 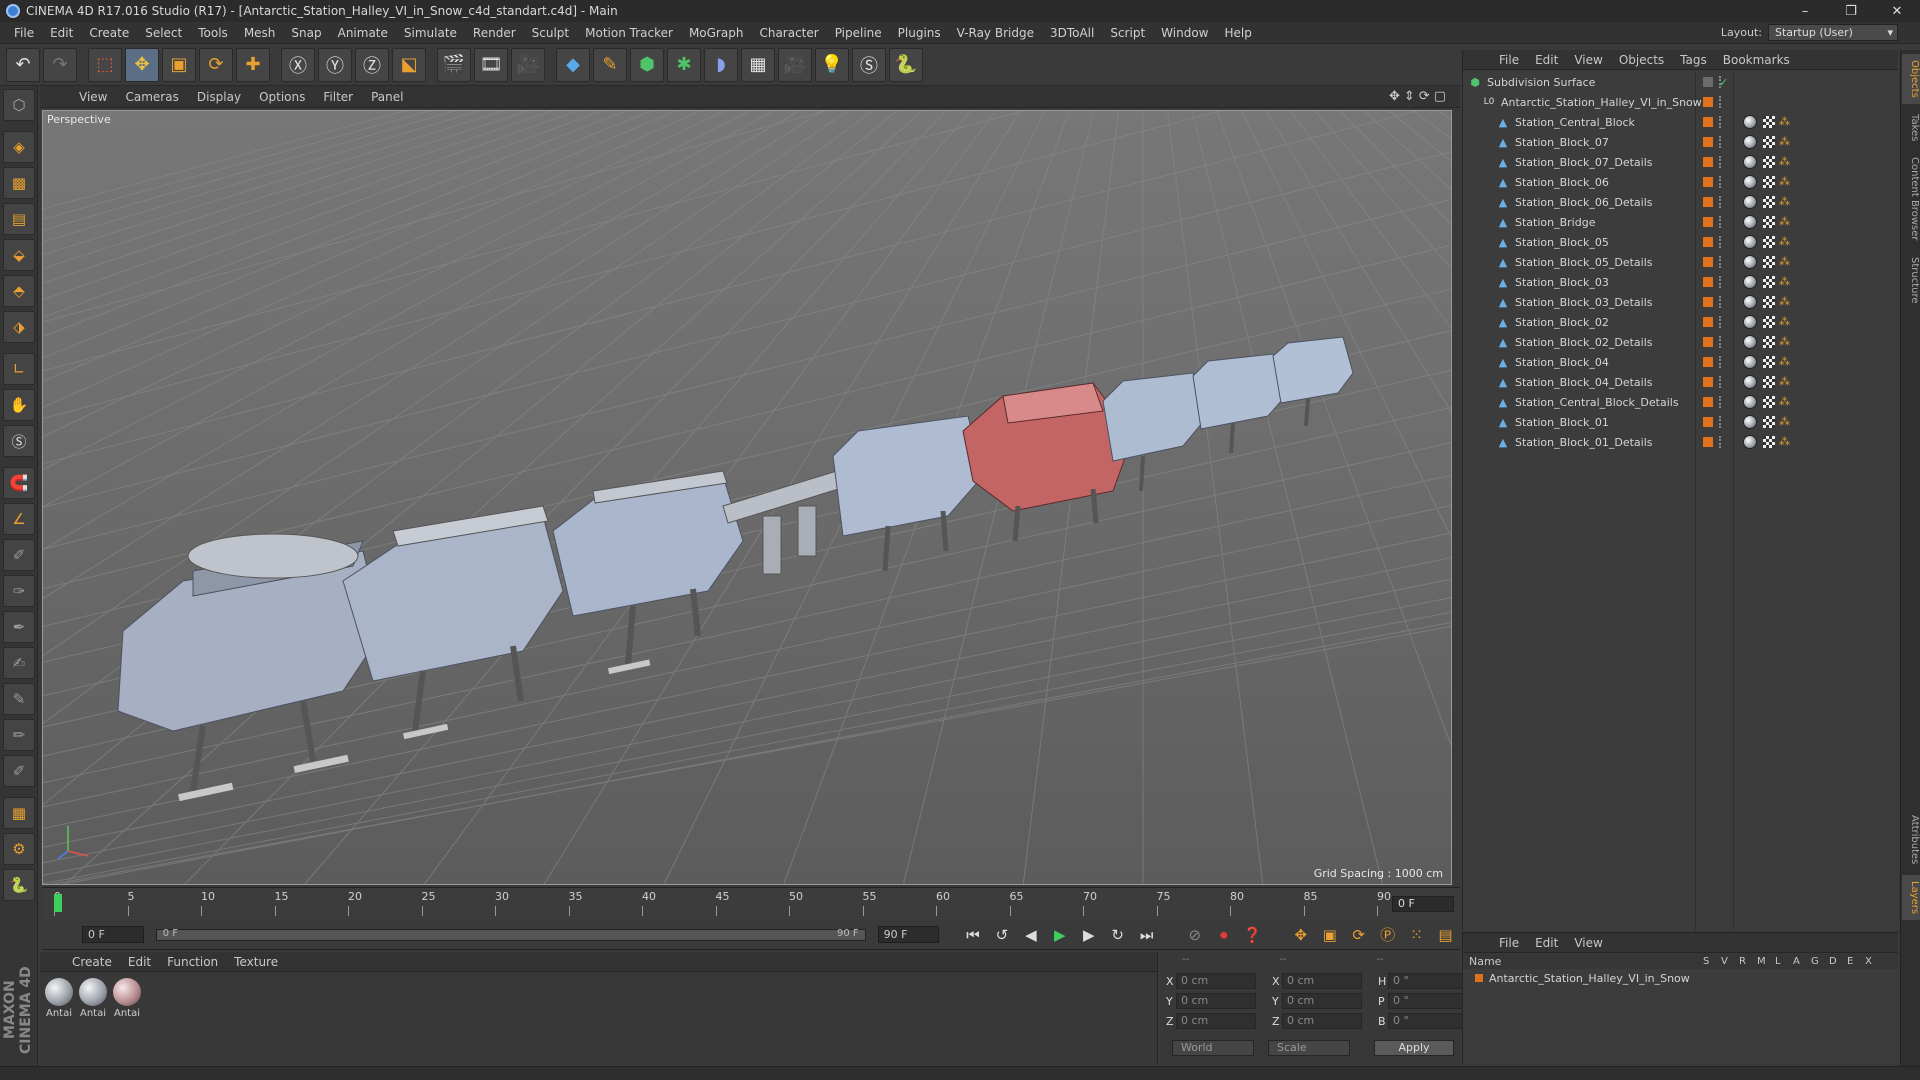 I want to click on size-y-field: 0 cm, so click(x=1322, y=1001).